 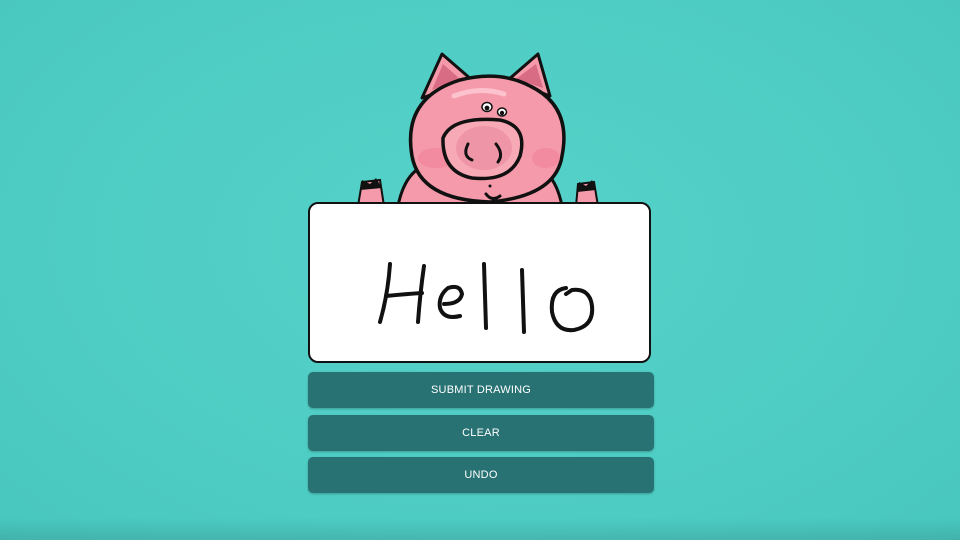 I want to click on bottom-shadow, so click(x=480, y=529).